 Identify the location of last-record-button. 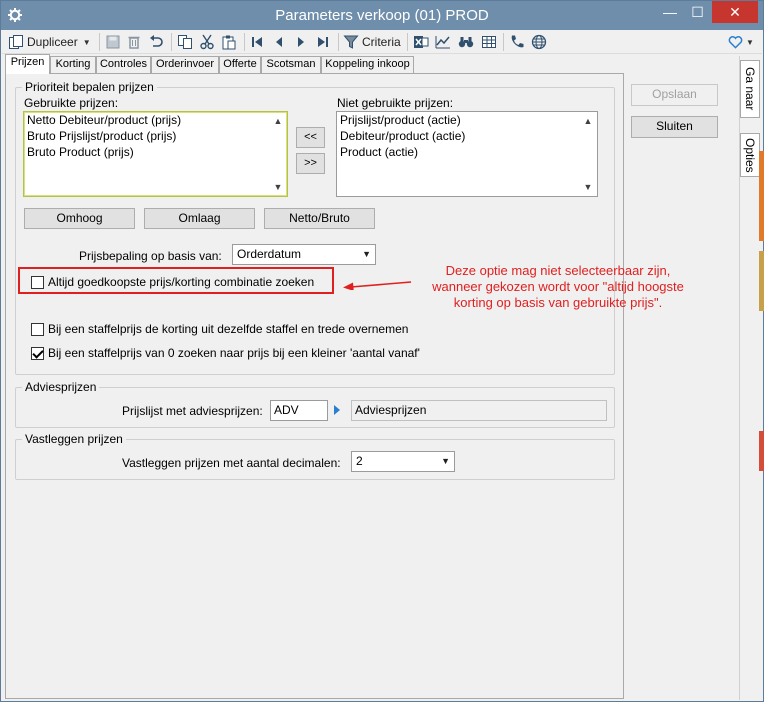
(323, 42).